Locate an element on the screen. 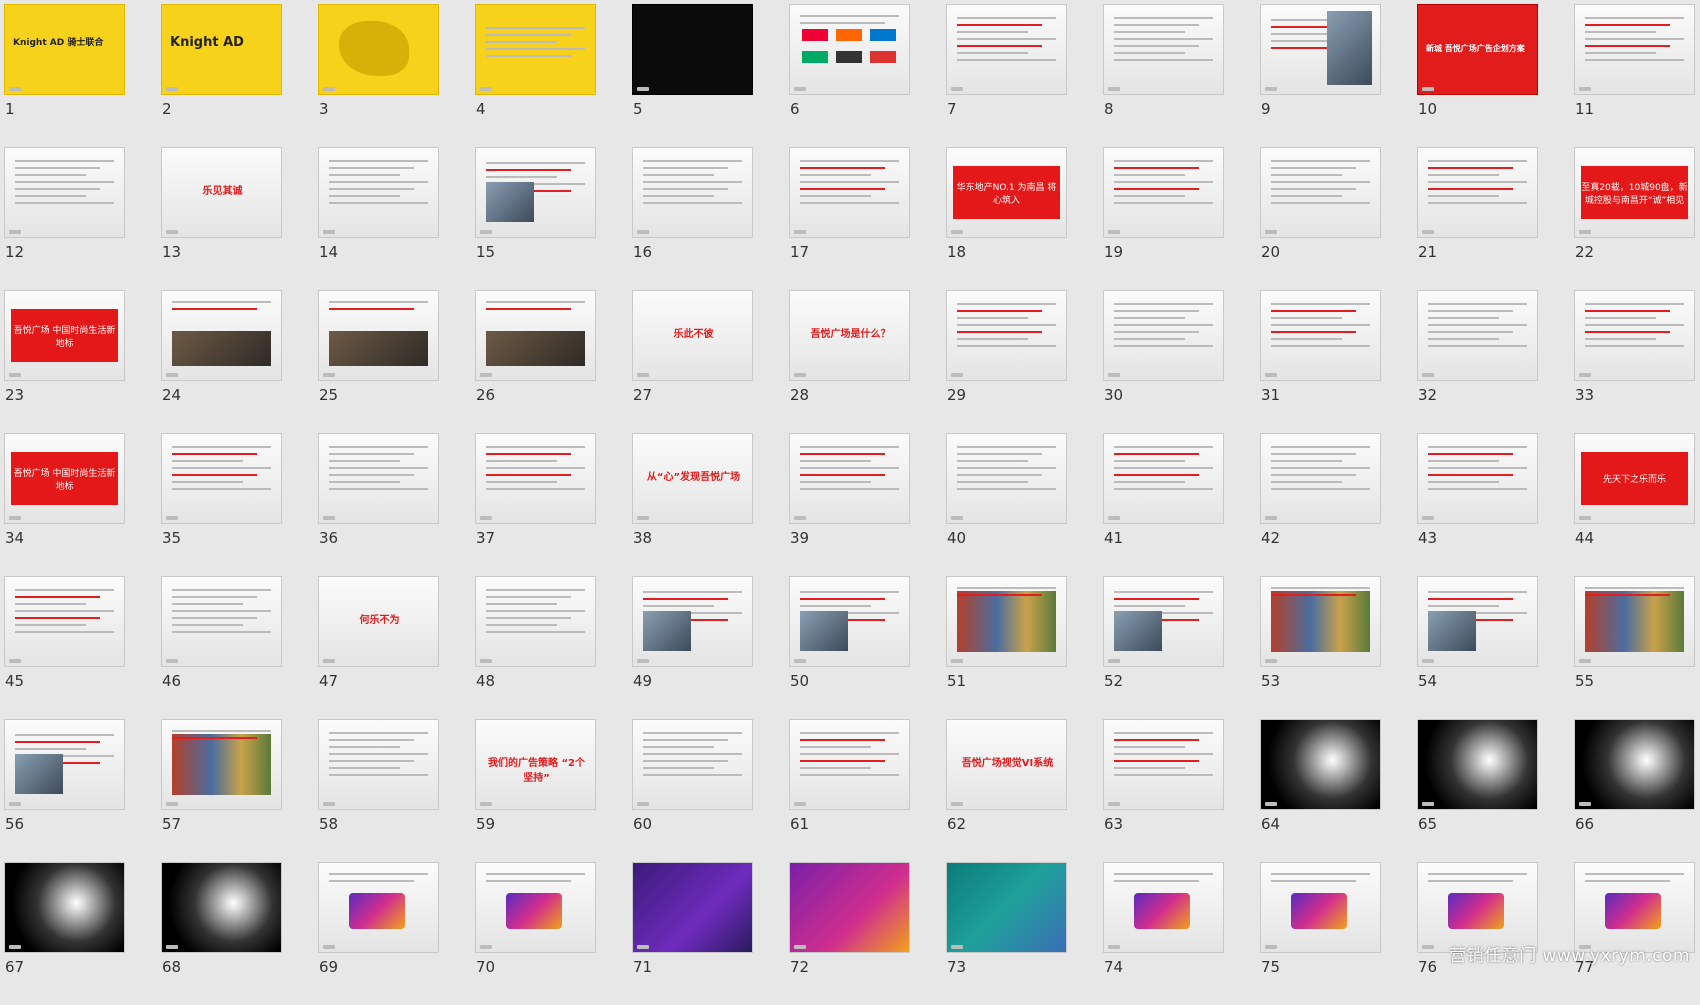 The height and width of the screenshot is (1005, 1700). slide-cell: 6 is located at coordinates (867, 75).